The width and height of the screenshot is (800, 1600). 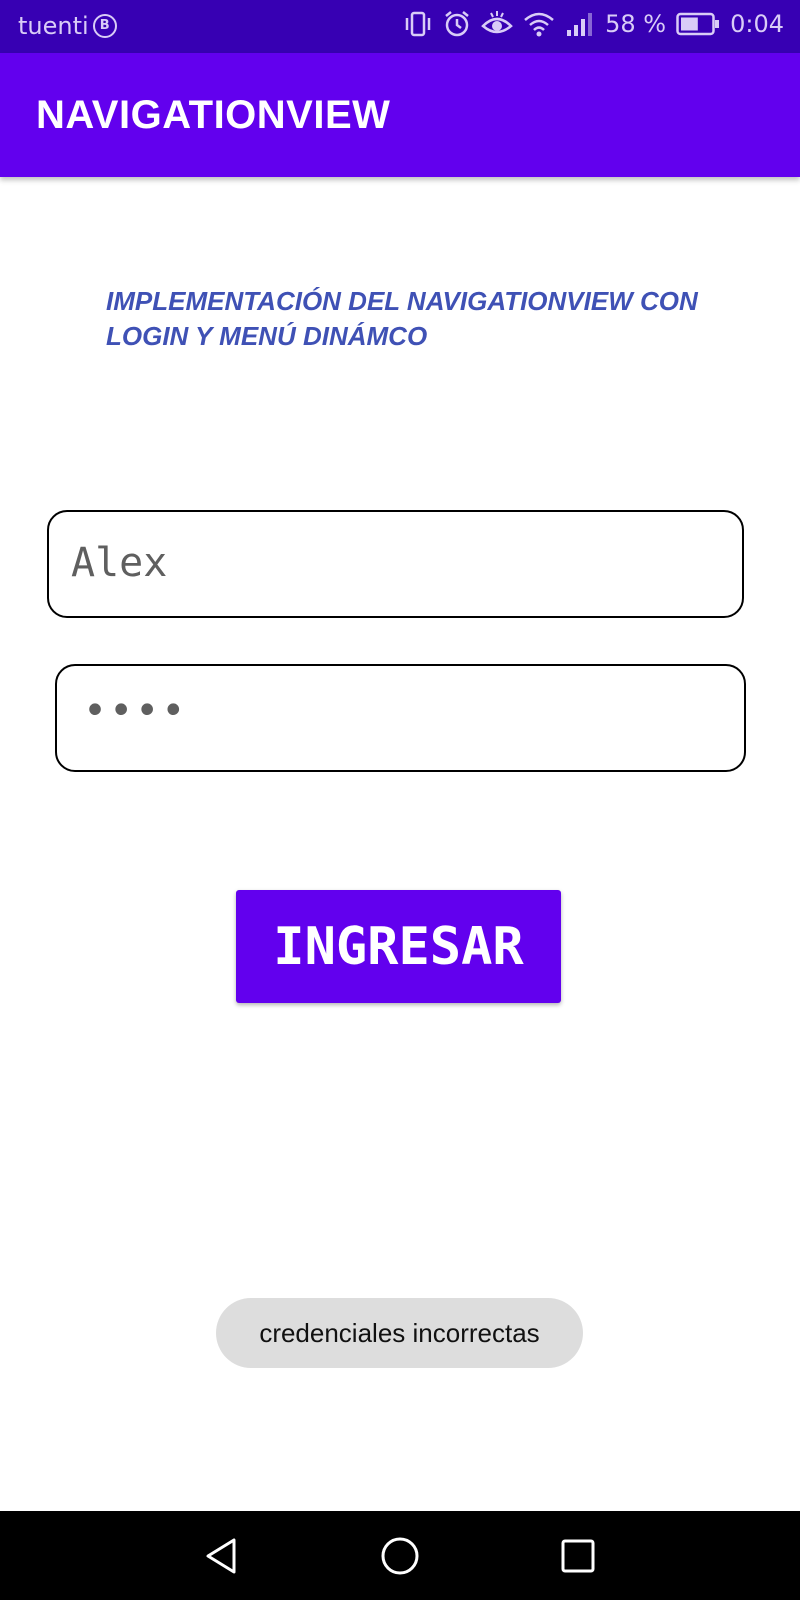 I want to click on login-button-label: INGRESAR, so click(x=398, y=946).